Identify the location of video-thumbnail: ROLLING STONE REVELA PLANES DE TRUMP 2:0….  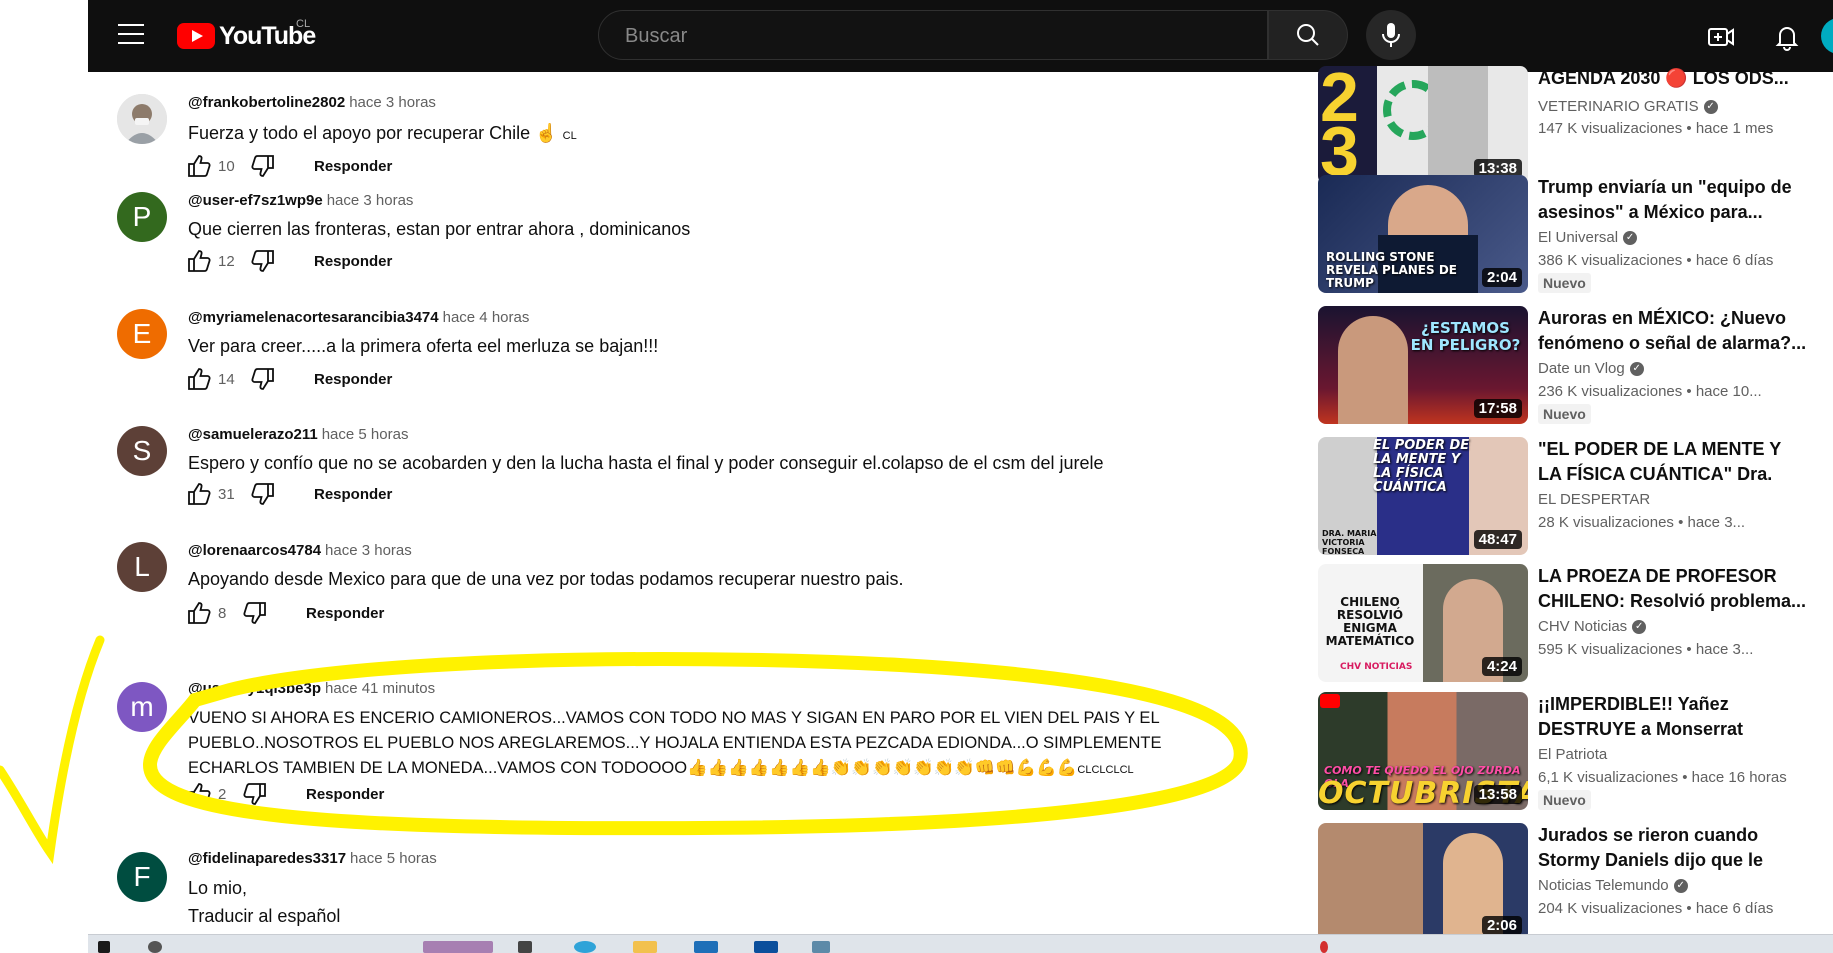
(1423, 234).